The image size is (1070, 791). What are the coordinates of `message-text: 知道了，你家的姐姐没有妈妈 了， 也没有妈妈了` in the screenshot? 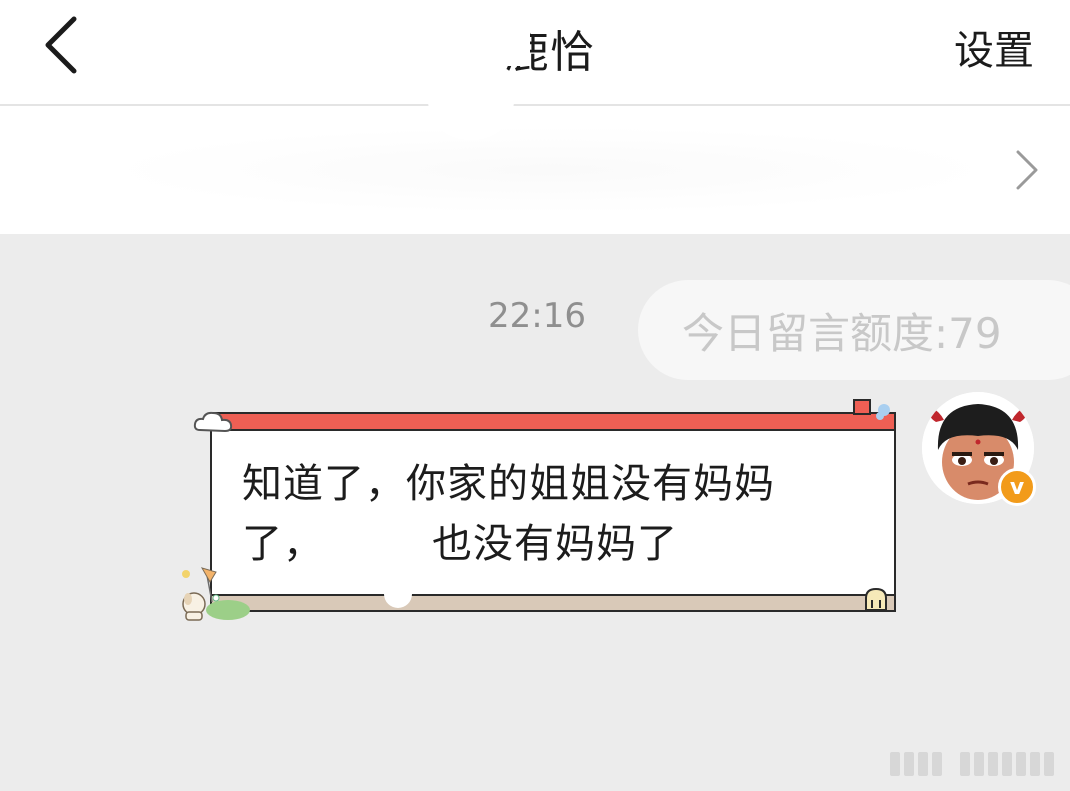 It's located at (552, 514).